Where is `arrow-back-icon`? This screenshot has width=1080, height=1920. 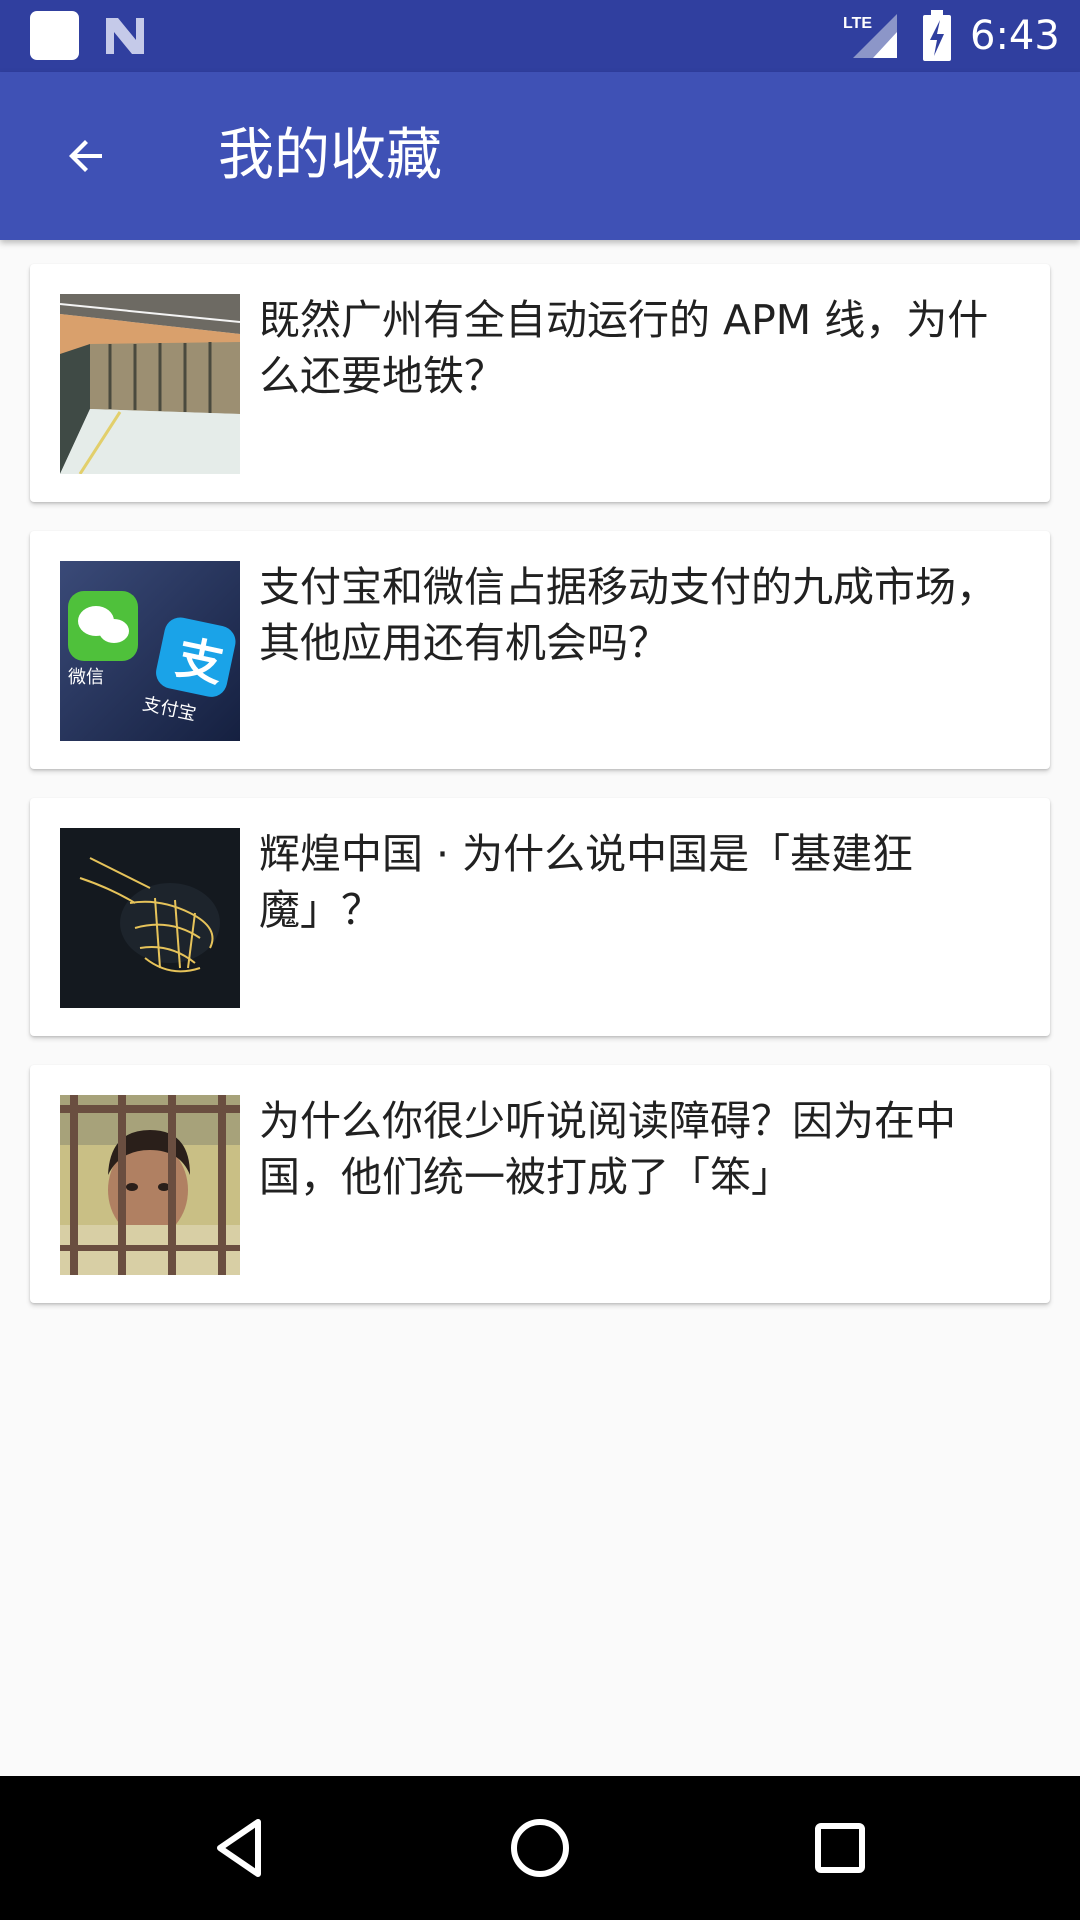
arrow-back-icon is located at coordinates (85, 156).